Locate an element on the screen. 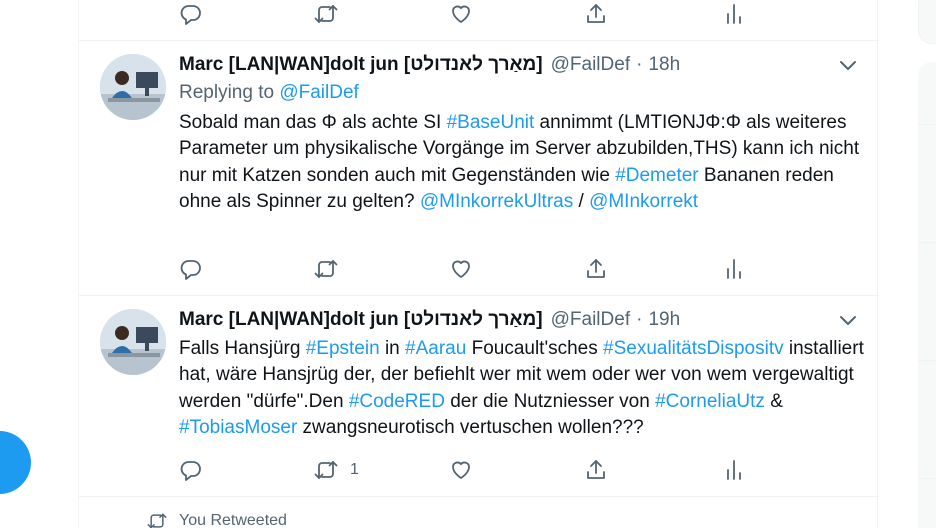  hashtag-link: #Demeter is located at coordinates (656, 175).